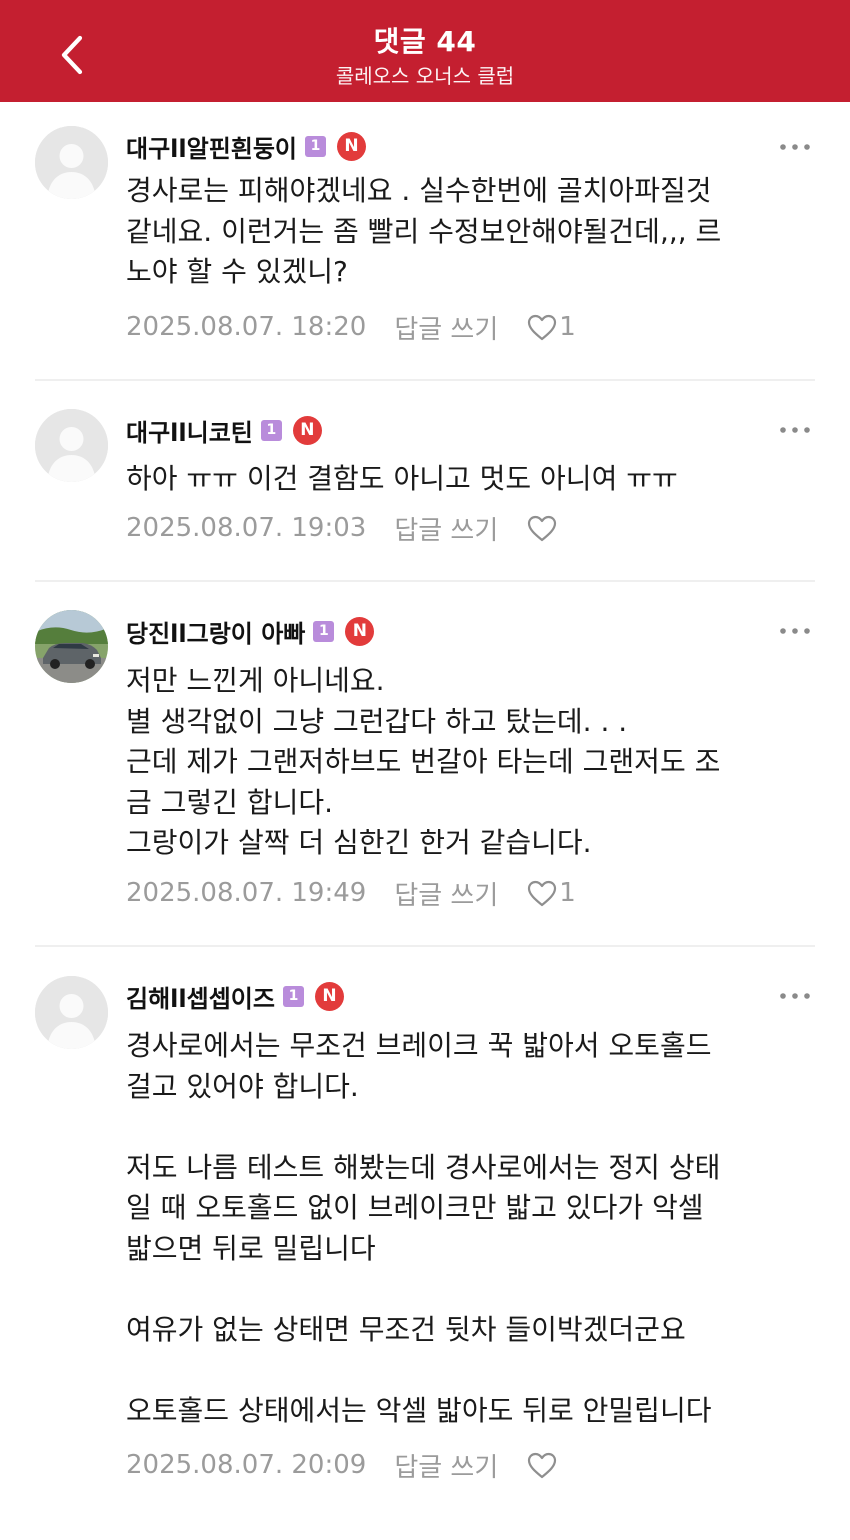 Image resolution: width=850 pixels, height=1540 pixels. I want to click on top-app-bar: 댓글 44 콜레오스 오너스 클럽, so click(425, 51).